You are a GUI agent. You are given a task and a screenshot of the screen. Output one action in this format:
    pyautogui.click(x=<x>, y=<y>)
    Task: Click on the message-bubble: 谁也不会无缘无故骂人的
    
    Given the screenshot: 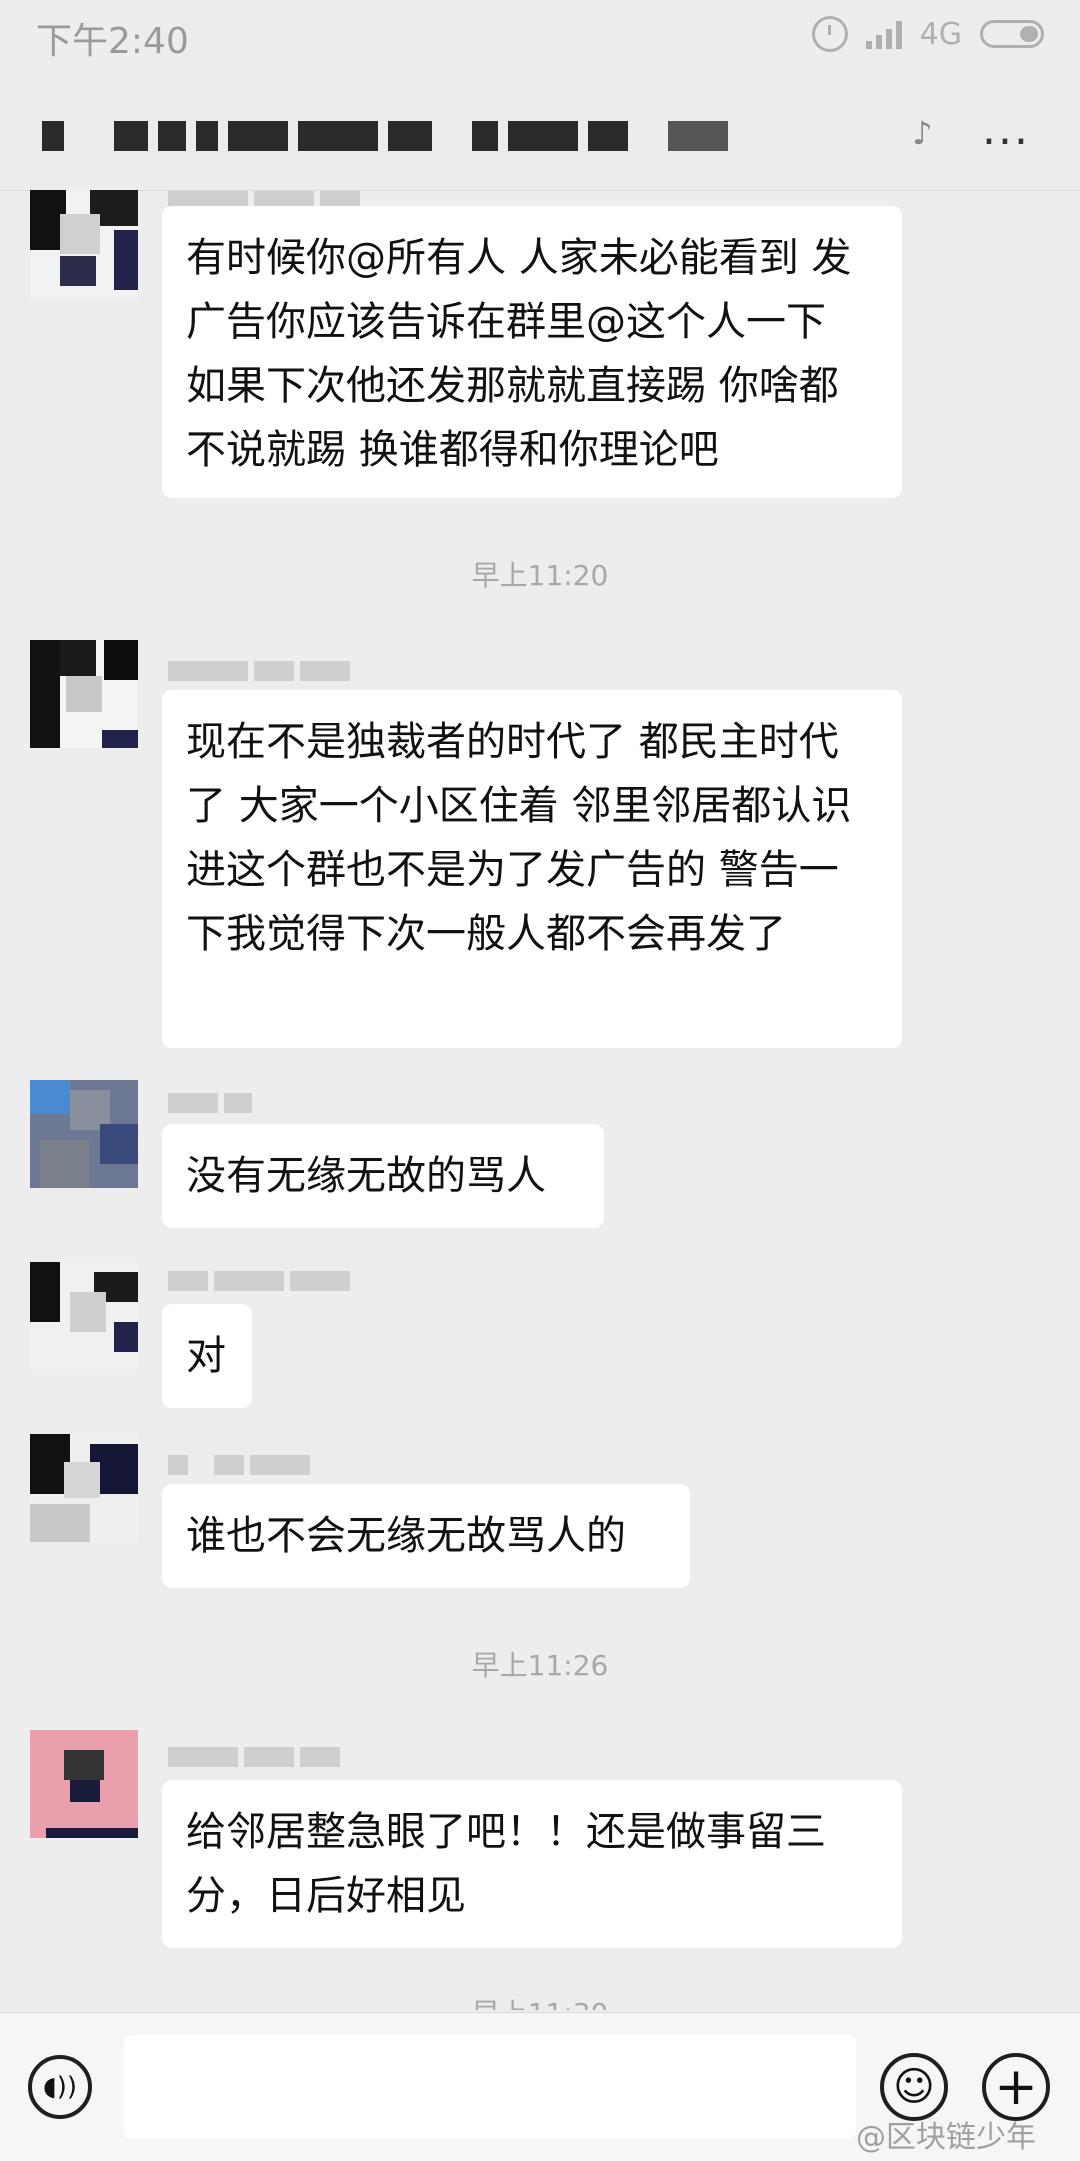 What is the action you would take?
    pyautogui.click(x=426, y=1536)
    